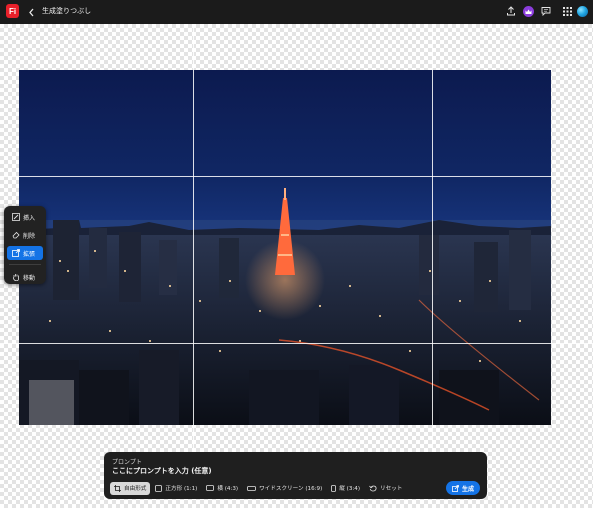 Image resolution: width=593 pixels, height=508 pixels. What do you see at coordinates (391, 489) in the screenshot?
I see `ratio-label: リセット` at bounding box center [391, 489].